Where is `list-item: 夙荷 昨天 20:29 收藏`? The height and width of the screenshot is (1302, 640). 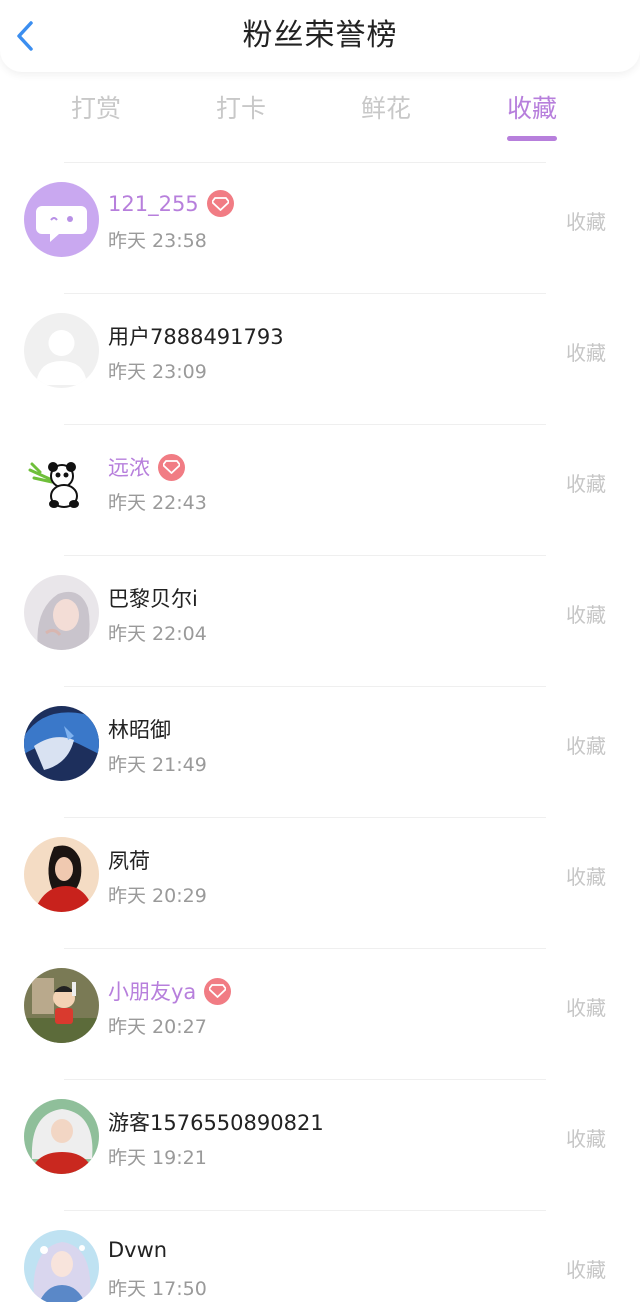
list-item: 夙荷 昨天 20:29 收藏 is located at coordinates (320, 882).